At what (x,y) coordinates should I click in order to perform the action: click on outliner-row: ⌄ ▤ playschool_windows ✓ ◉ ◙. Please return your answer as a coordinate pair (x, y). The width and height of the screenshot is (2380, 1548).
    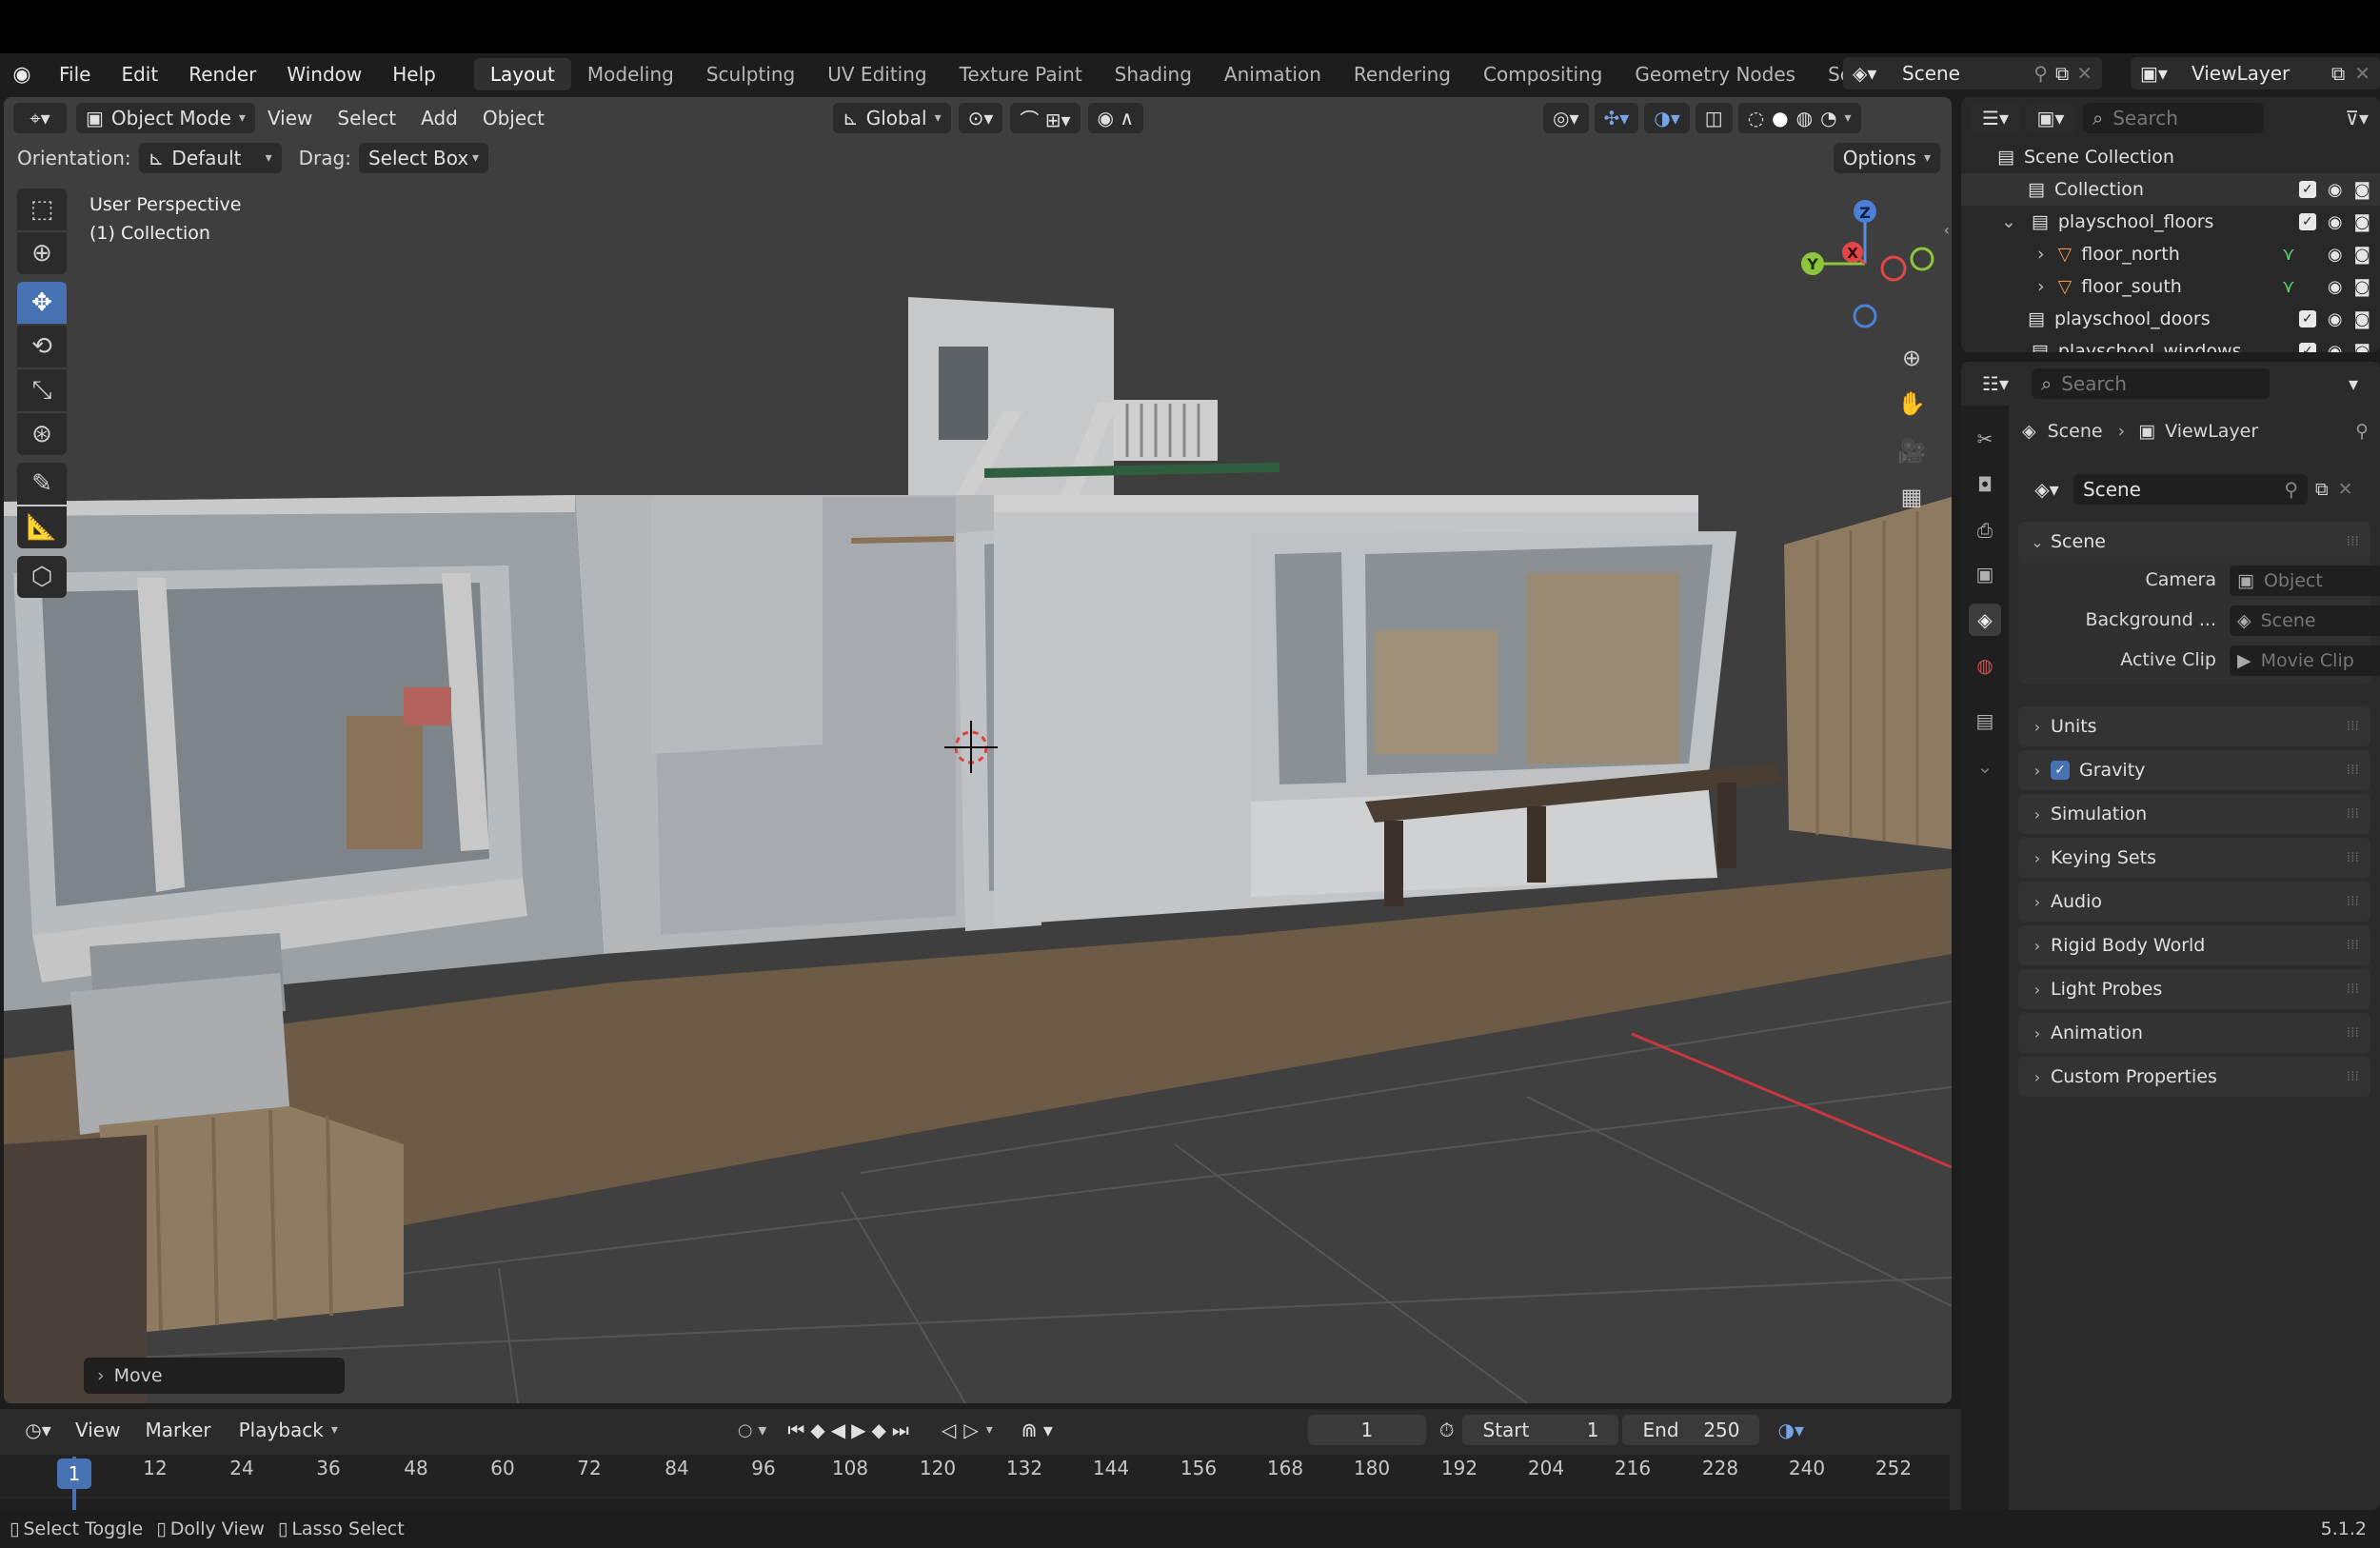
    Looking at the image, I should click on (2170, 344).